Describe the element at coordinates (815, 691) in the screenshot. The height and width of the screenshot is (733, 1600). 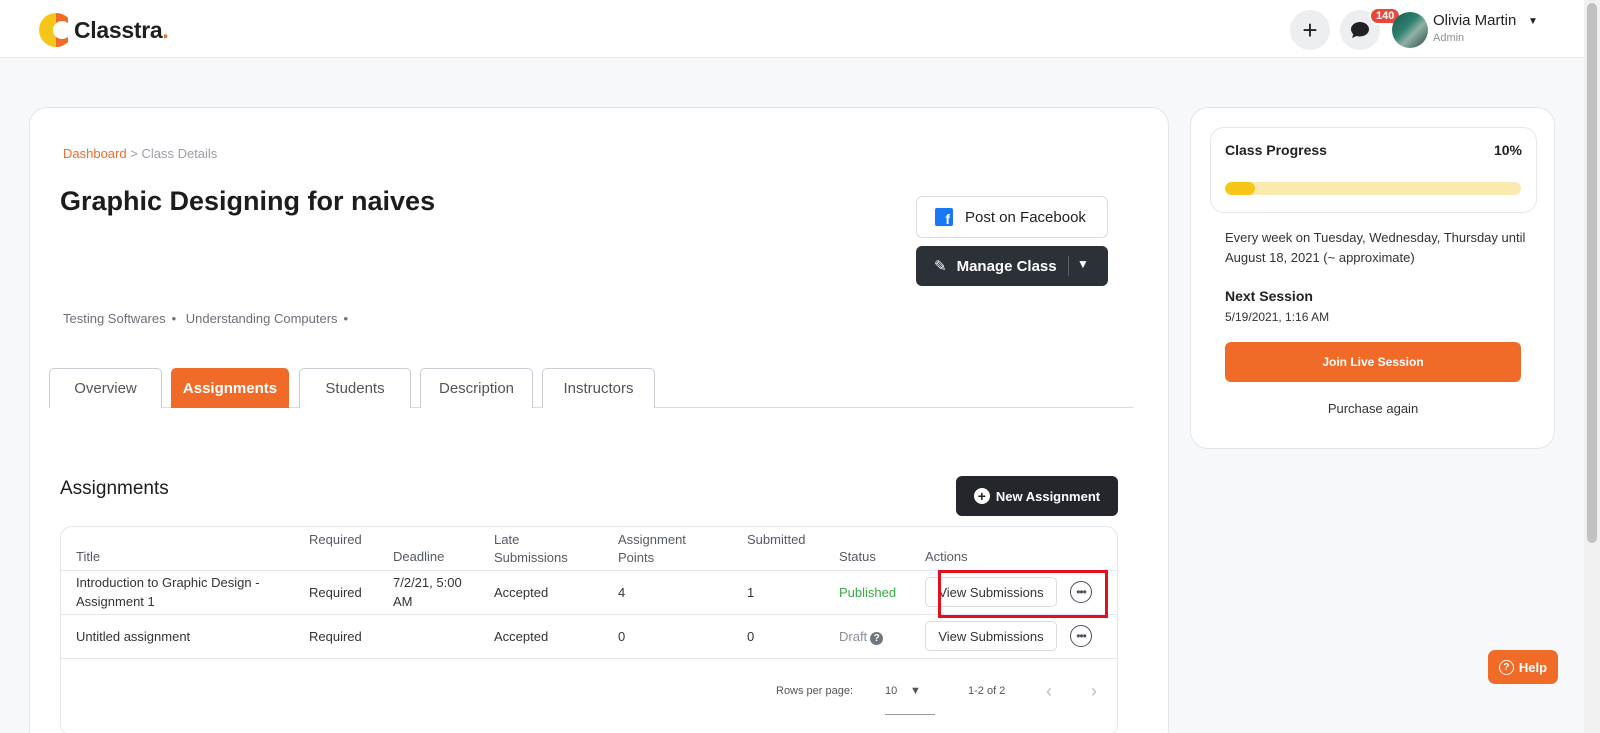
I see `rows-per-page-label: Rows per page:` at that location.